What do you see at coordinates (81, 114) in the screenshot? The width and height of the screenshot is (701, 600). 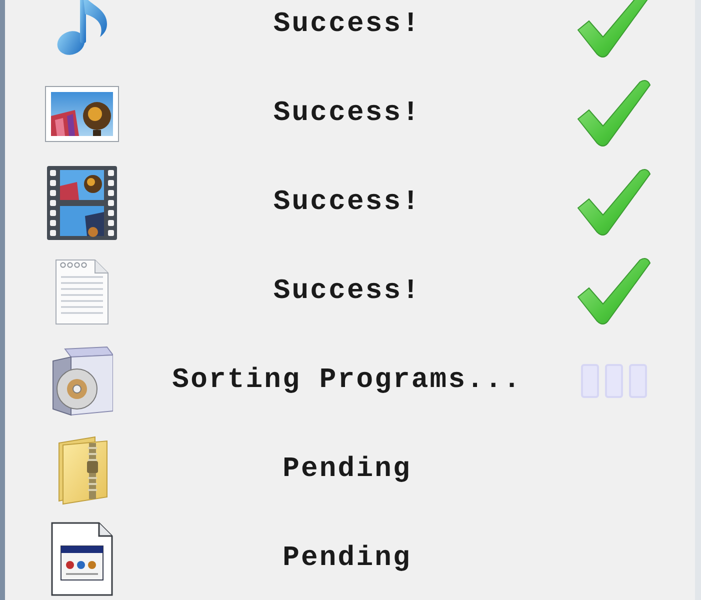 I see `picture-file-icon` at bounding box center [81, 114].